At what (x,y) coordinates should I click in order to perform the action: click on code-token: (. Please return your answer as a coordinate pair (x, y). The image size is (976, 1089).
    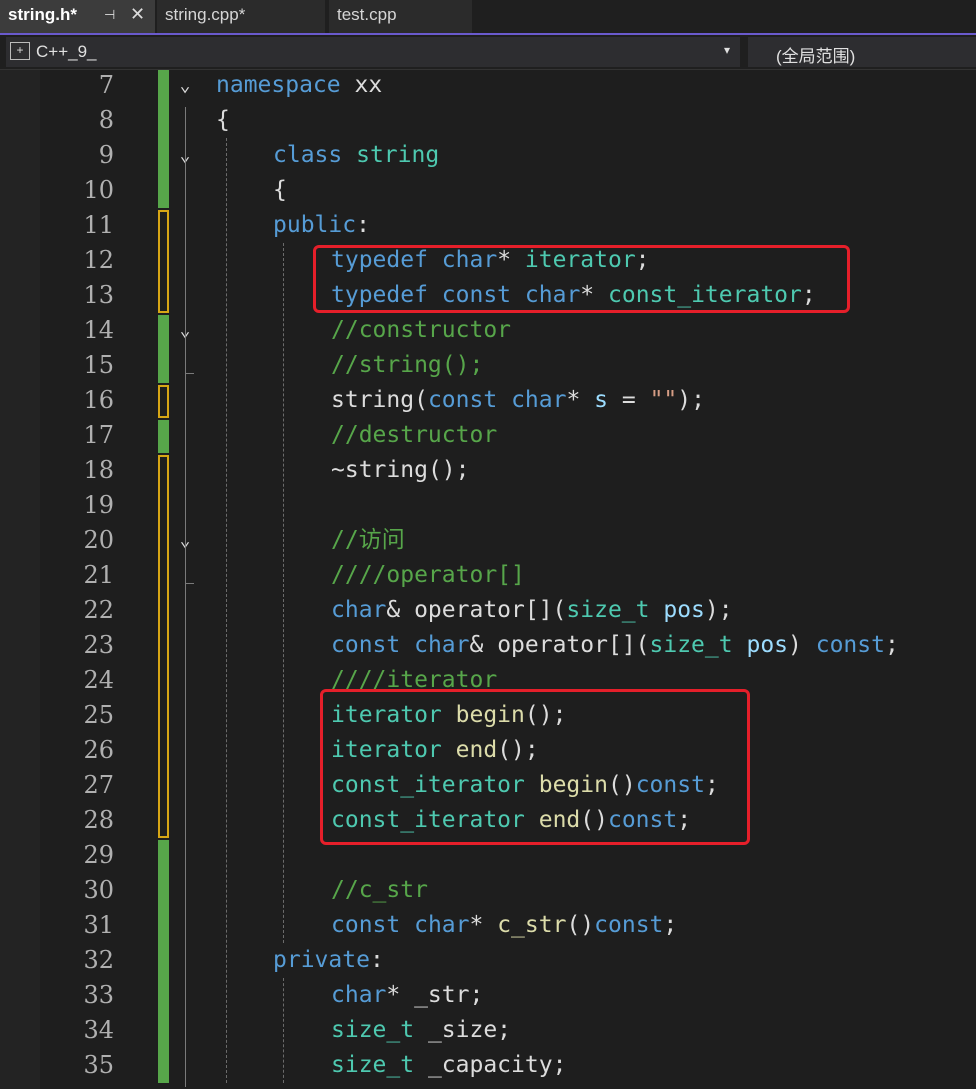
    Looking at the image, I should click on (421, 400).